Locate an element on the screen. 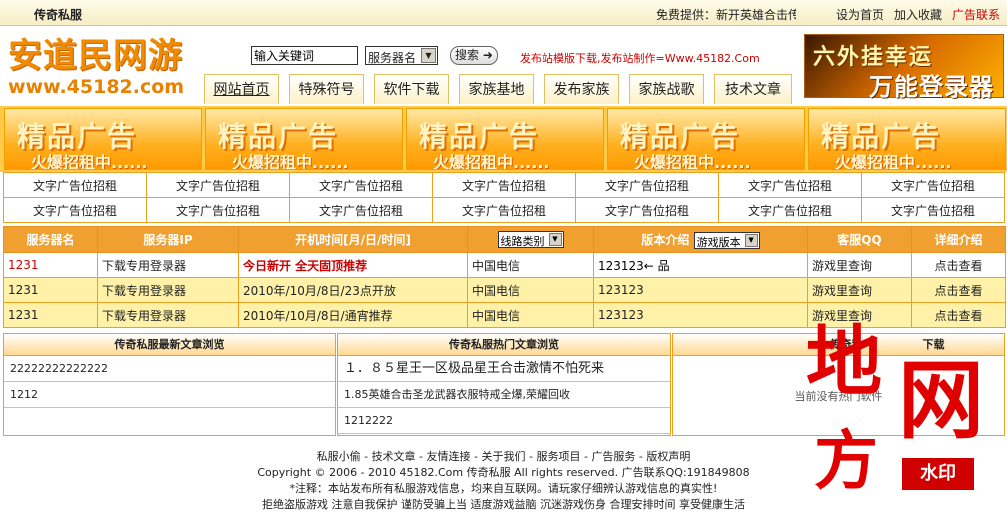 The height and width of the screenshot is (513, 1007). logo-name: 安道民网游 is located at coordinates (95, 56).